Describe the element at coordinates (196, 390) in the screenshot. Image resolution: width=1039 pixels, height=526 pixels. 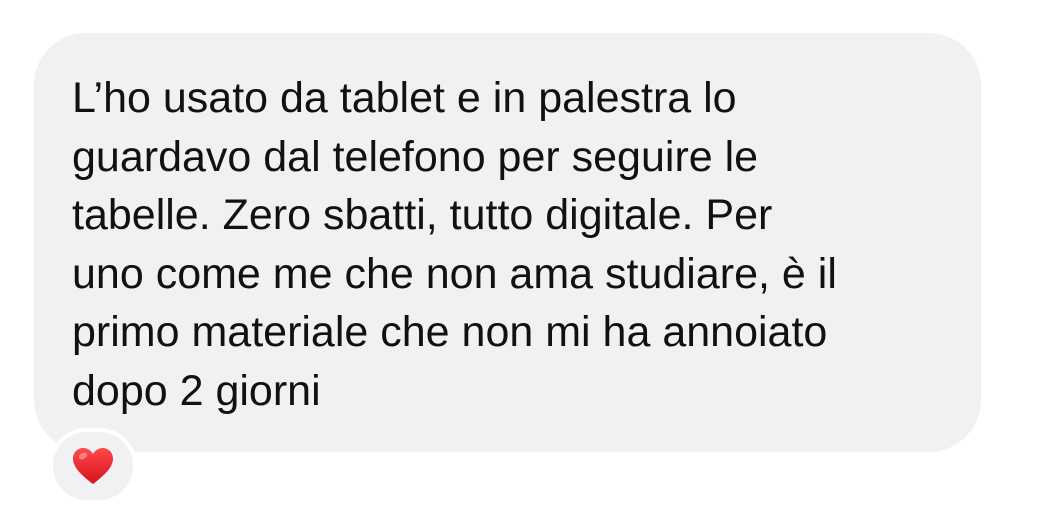
I see `message-line-6: dopo 2 giorni` at that location.